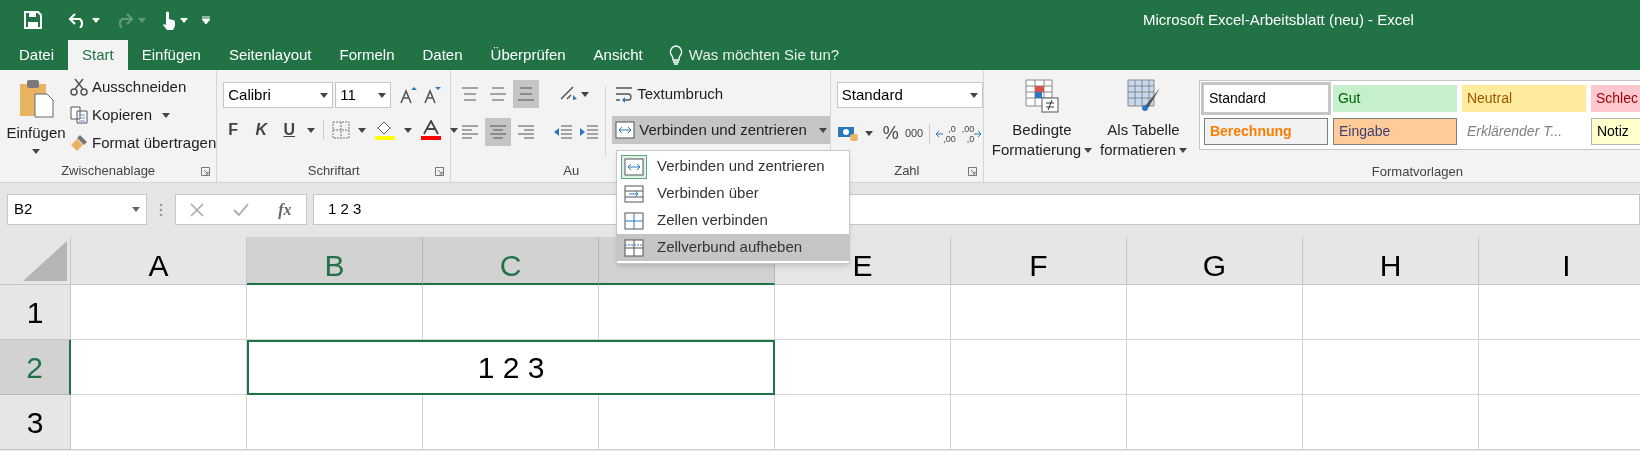 This screenshot has height=451, width=1640. What do you see at coordinates (1417, 171) in the screenshot?
I see `group-label: Formatvorlagen` at bounding box center [1417, 171].